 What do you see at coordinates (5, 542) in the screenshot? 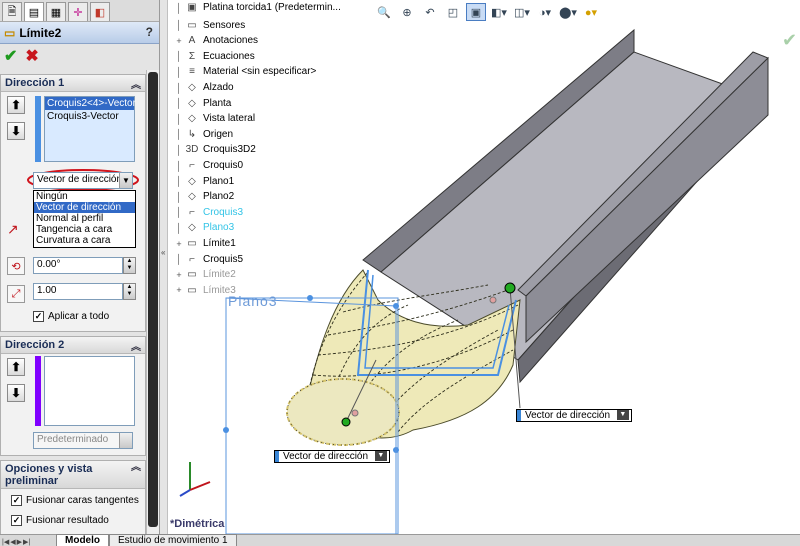
I see `first-tab-icon: |◀` at bounding box center [5, 542].